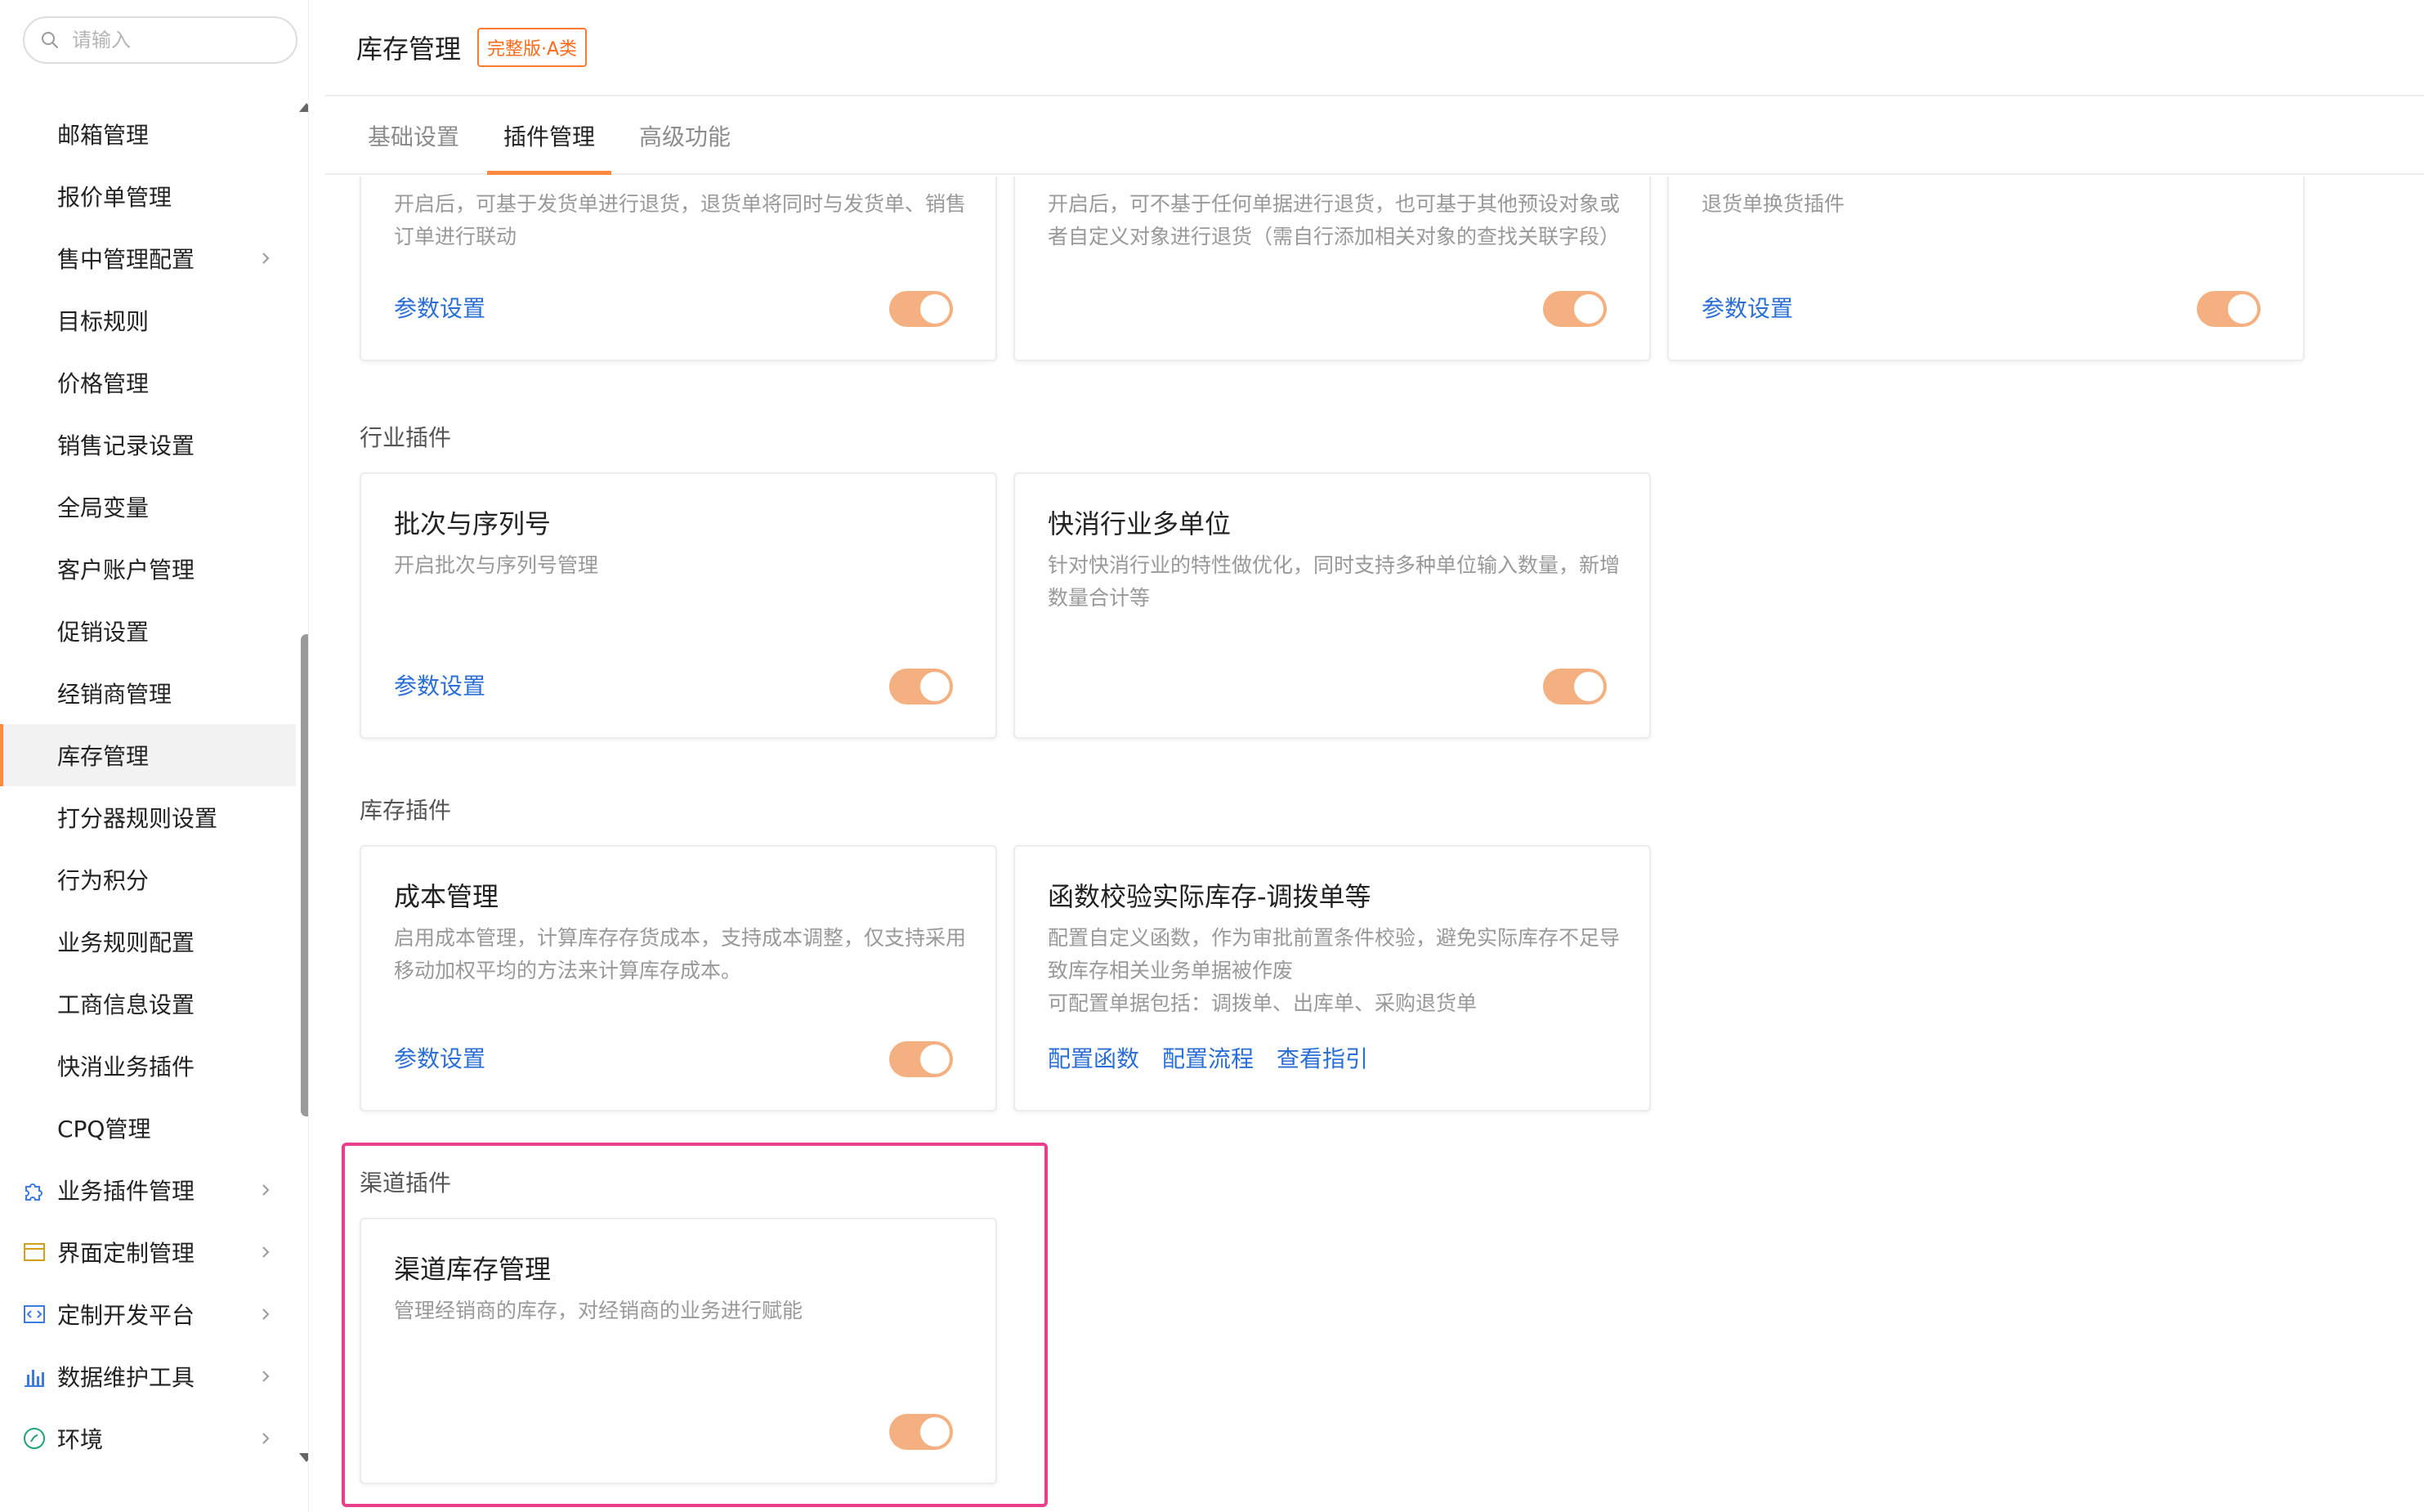  I want to click on sidebar-item-dealer: 经销商管理, so click(148, 693).